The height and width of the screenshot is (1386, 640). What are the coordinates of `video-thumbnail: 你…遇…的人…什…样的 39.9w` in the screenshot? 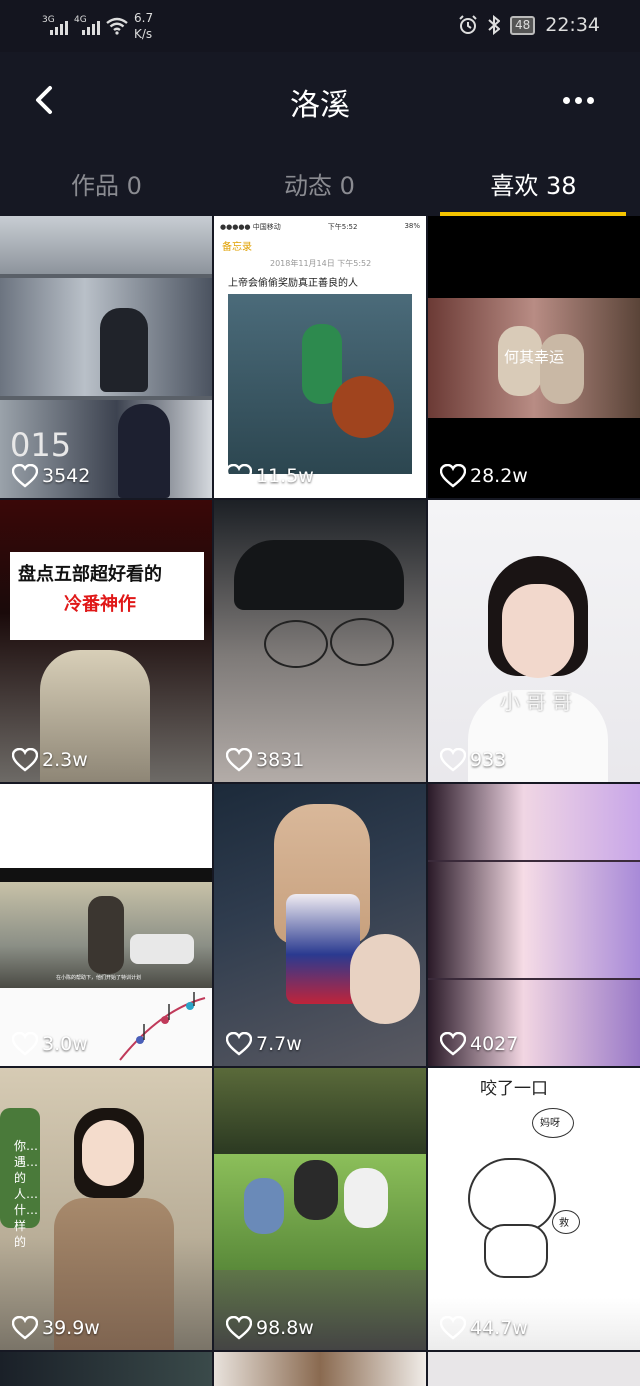 It's located at (106, 1209).